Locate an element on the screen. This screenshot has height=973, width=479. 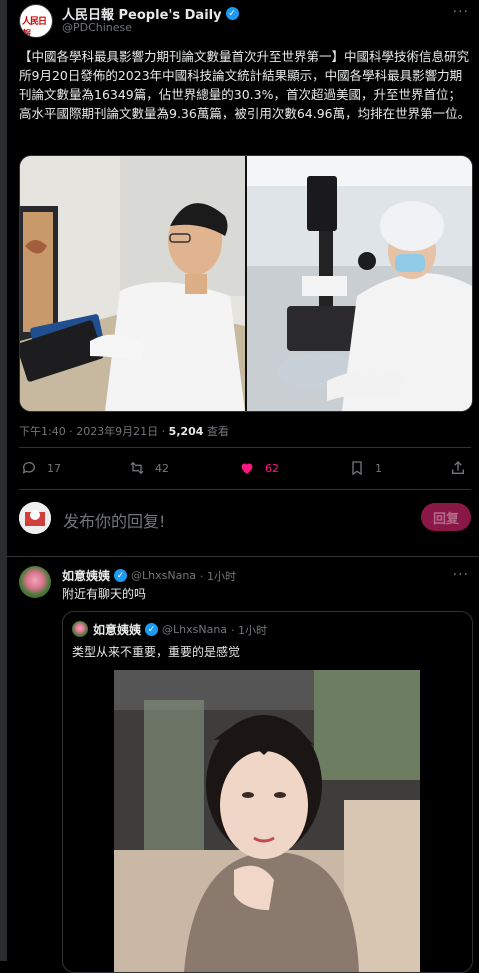
reply-time: · 1小时 is located at coordinates (218, 576).